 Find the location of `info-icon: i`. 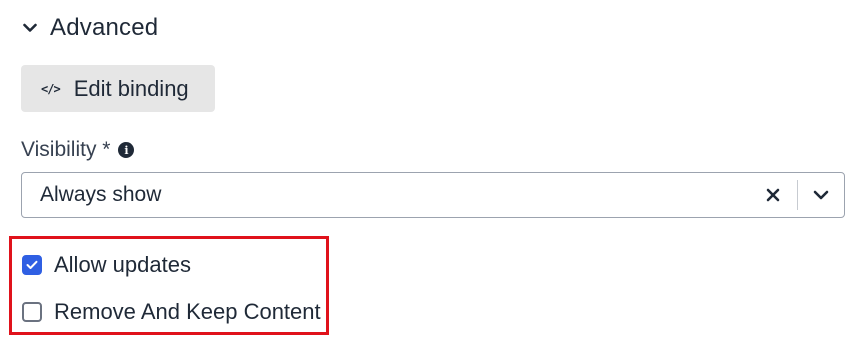

info-icon: i is located at coordinates (126, 150).